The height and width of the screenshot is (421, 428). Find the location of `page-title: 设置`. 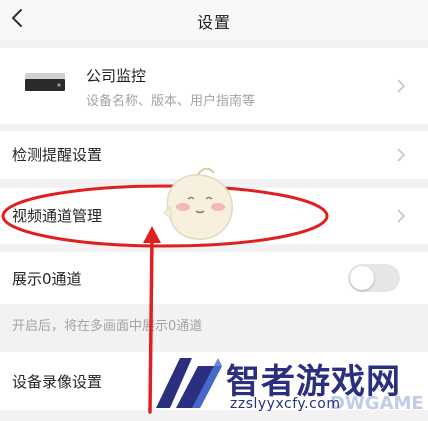

page-title: 设置 is located at coordinates (213, 22).